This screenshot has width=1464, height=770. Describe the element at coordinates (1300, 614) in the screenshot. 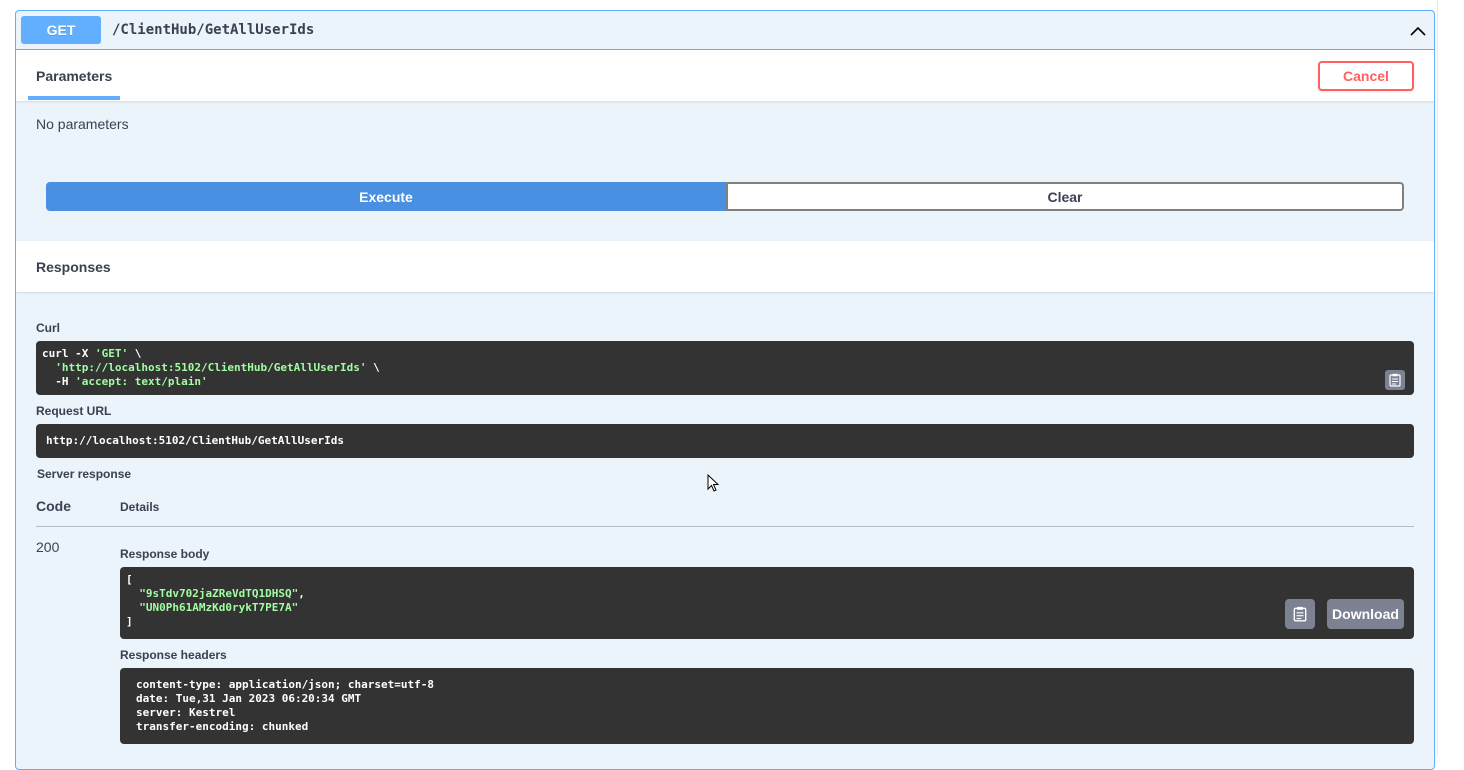

I see `copy-response-icon` at that location.